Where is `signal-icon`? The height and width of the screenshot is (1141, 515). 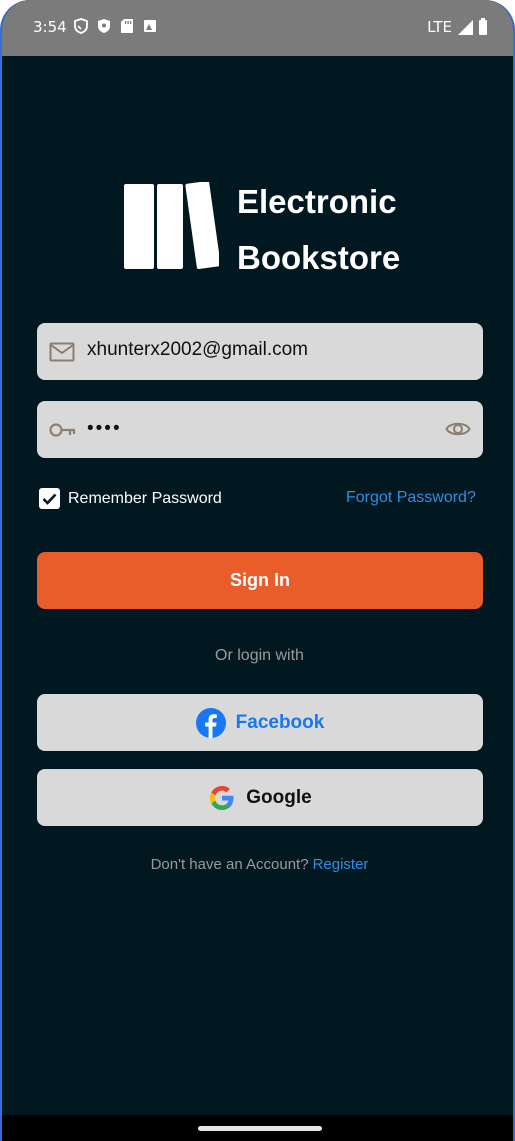 signal-icon is located at coordinates (465, 27).